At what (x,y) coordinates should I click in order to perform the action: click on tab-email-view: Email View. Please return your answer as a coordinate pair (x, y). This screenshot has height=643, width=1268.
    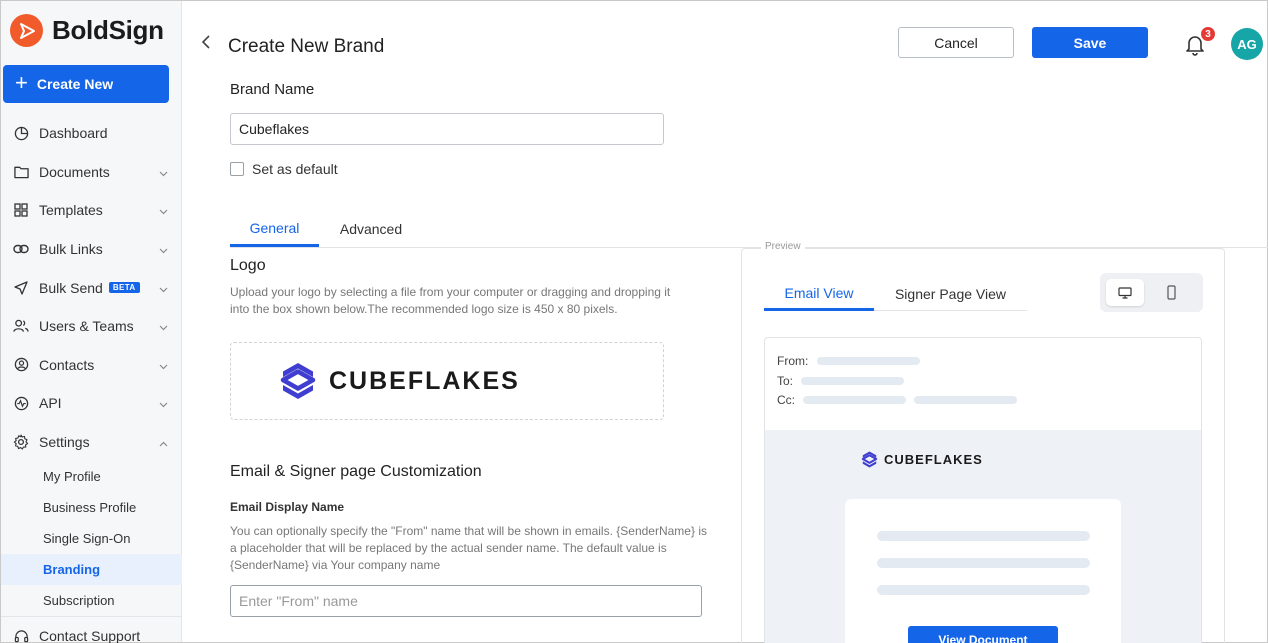
    Looking at the image, I should click on (819, 294).